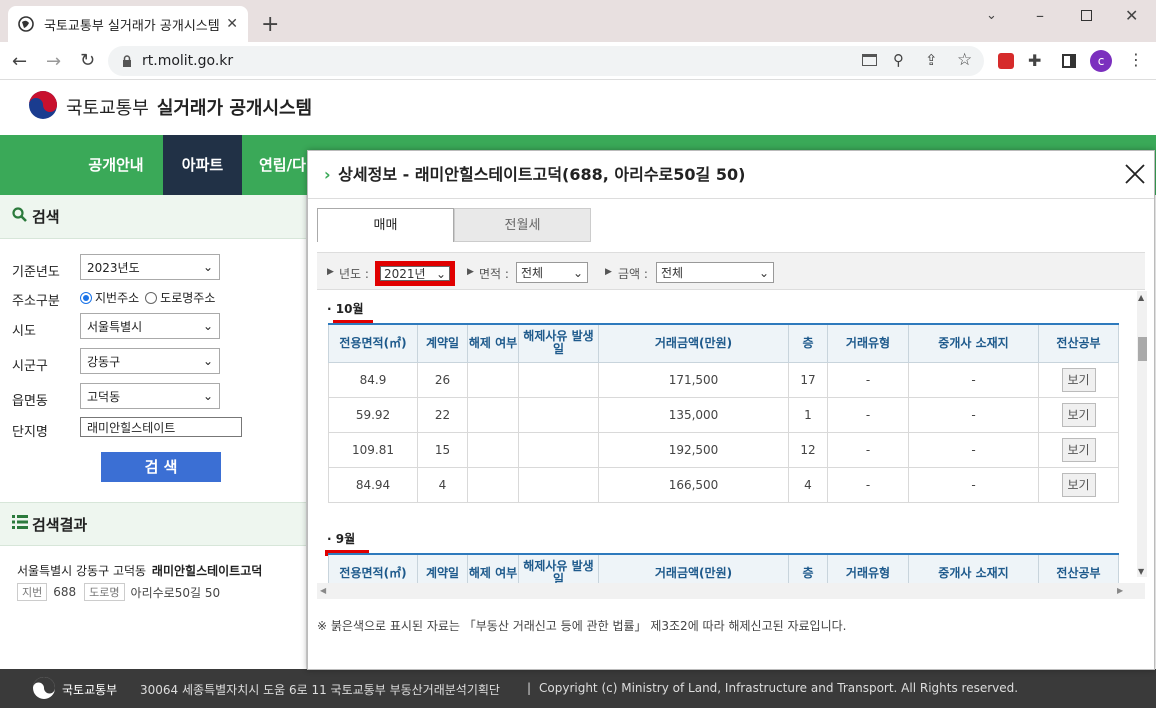 The height and width of the screenshot is (708, 1156). I want to click on footer-address: 30064 세종특별자치시 도움 6로 11 국토교통부 부동산거래분석기획단, so click(320, 690).